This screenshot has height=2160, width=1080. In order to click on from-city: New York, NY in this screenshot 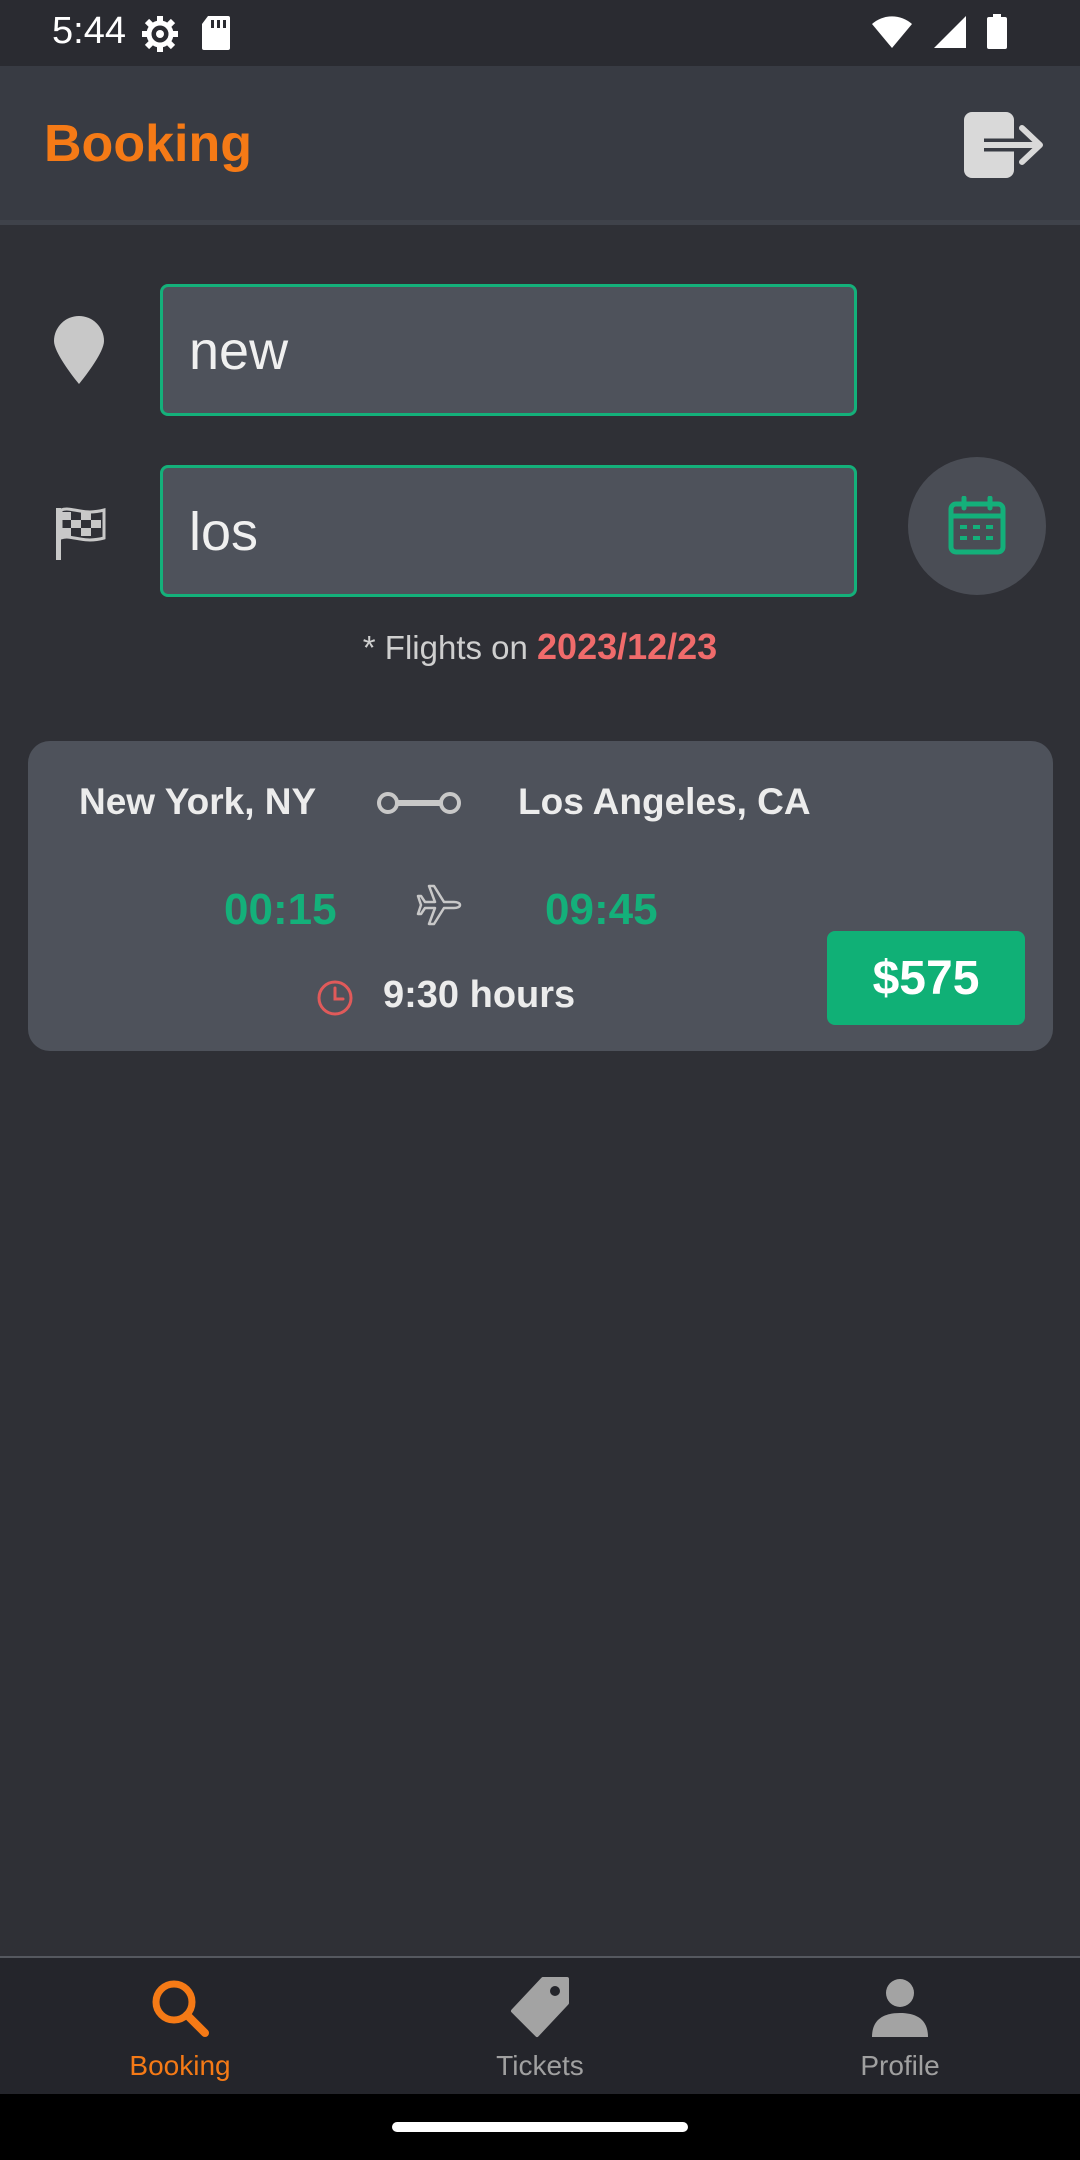, I will do `click(198, 801)`.